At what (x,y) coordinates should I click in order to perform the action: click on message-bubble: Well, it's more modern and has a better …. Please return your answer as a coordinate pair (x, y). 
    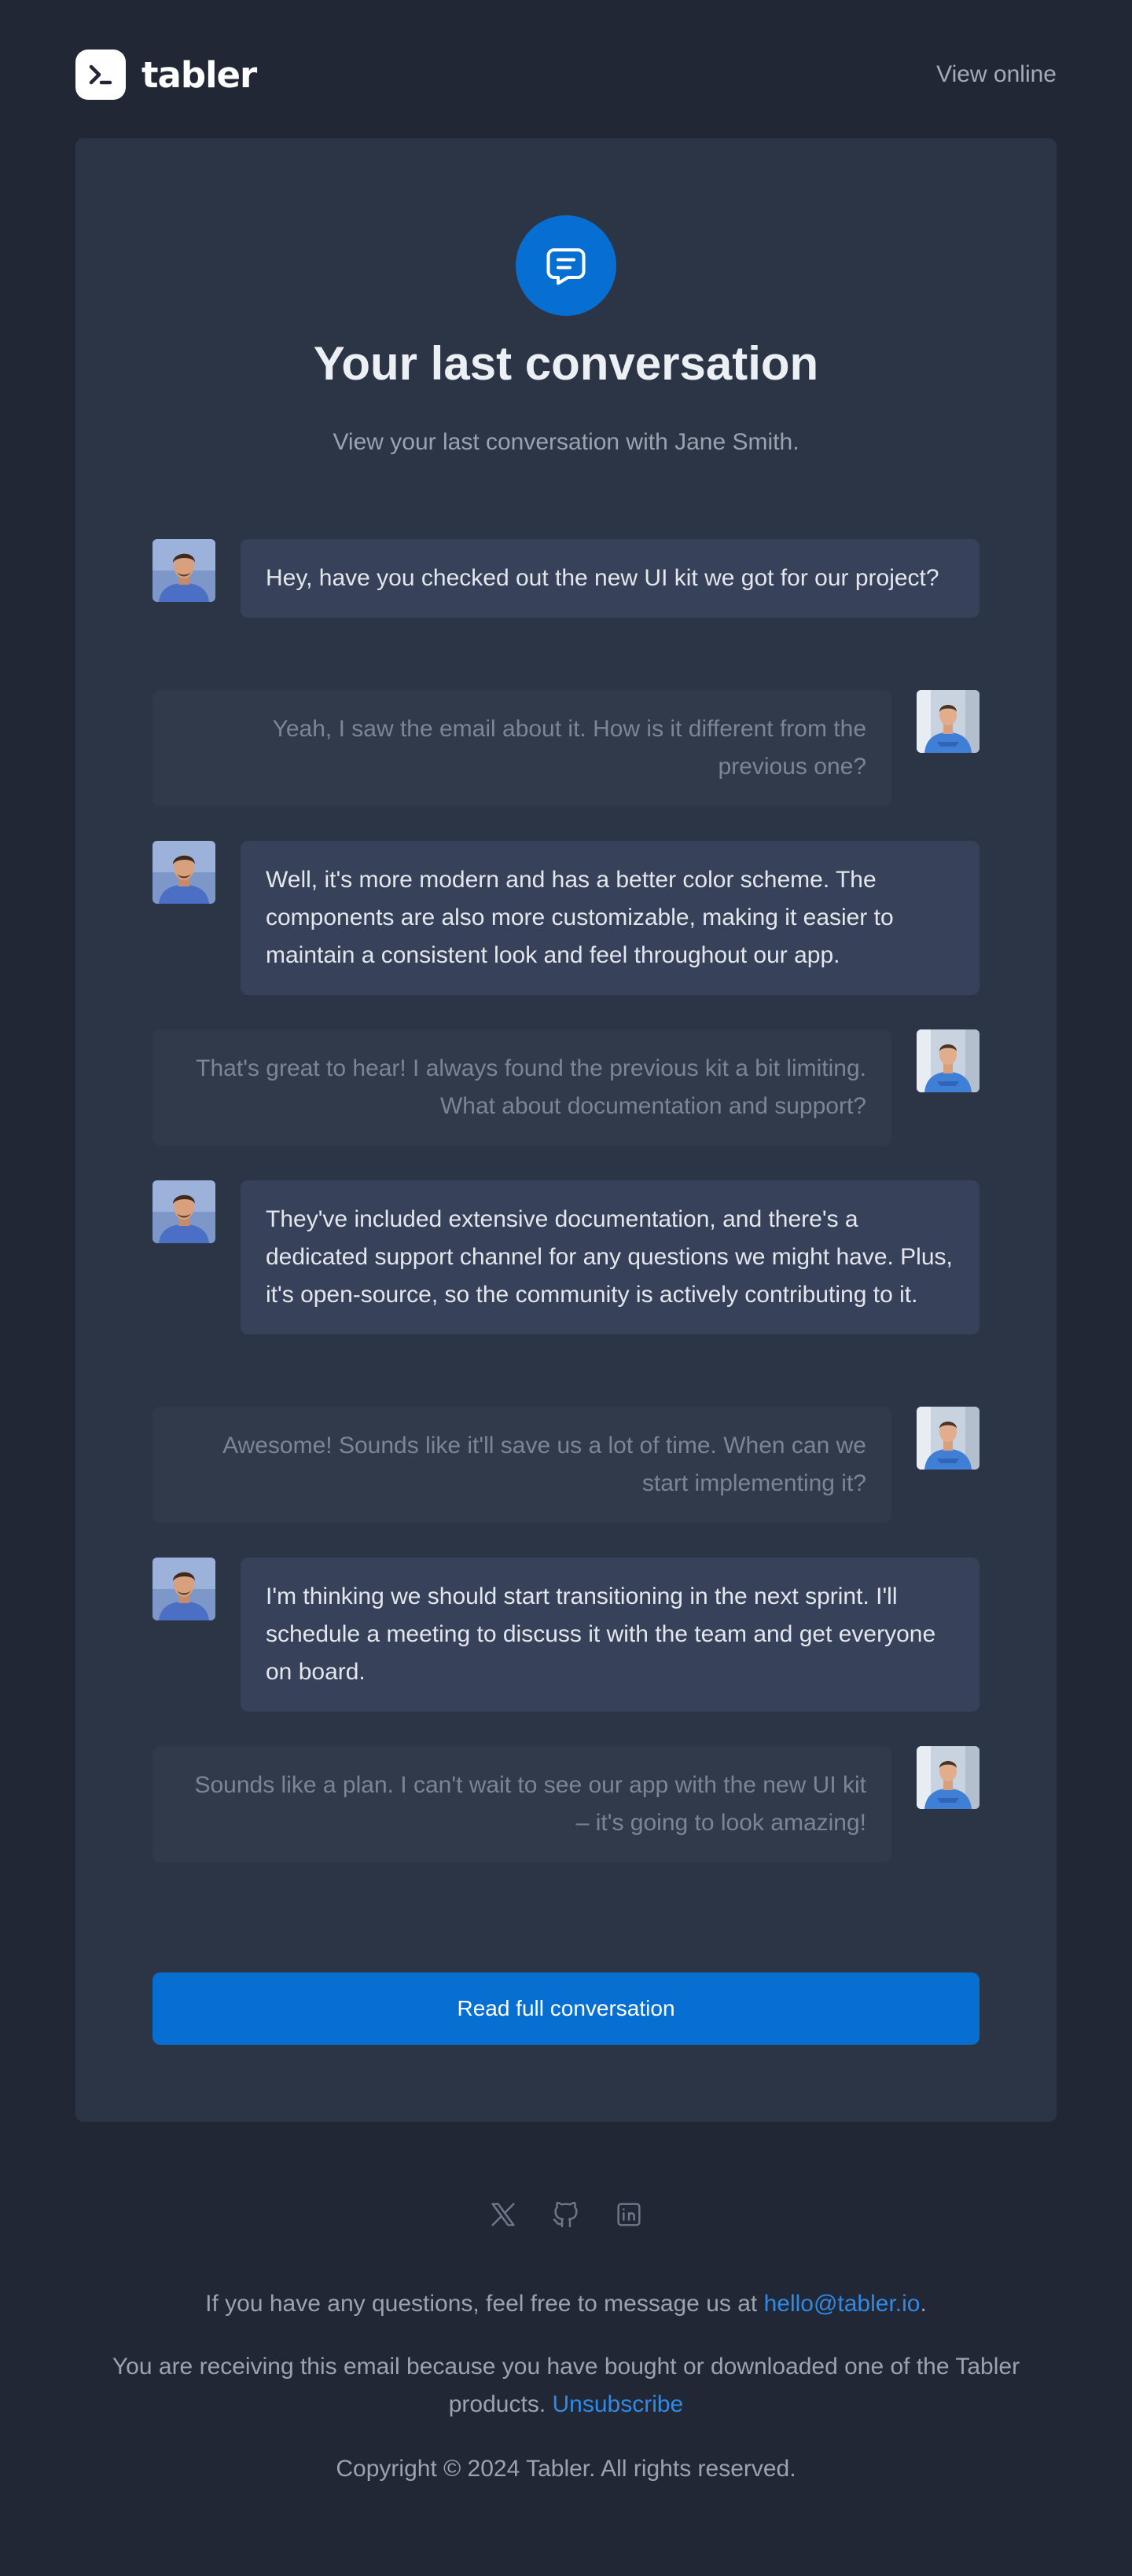
    Looking at the image, I should click on (610, 918).